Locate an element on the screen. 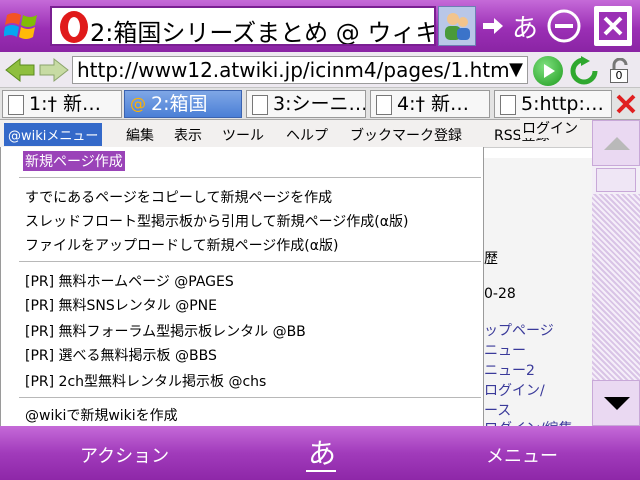  menu-item-new-page: 新規ページ作成 is located at coordinates (74, 161).